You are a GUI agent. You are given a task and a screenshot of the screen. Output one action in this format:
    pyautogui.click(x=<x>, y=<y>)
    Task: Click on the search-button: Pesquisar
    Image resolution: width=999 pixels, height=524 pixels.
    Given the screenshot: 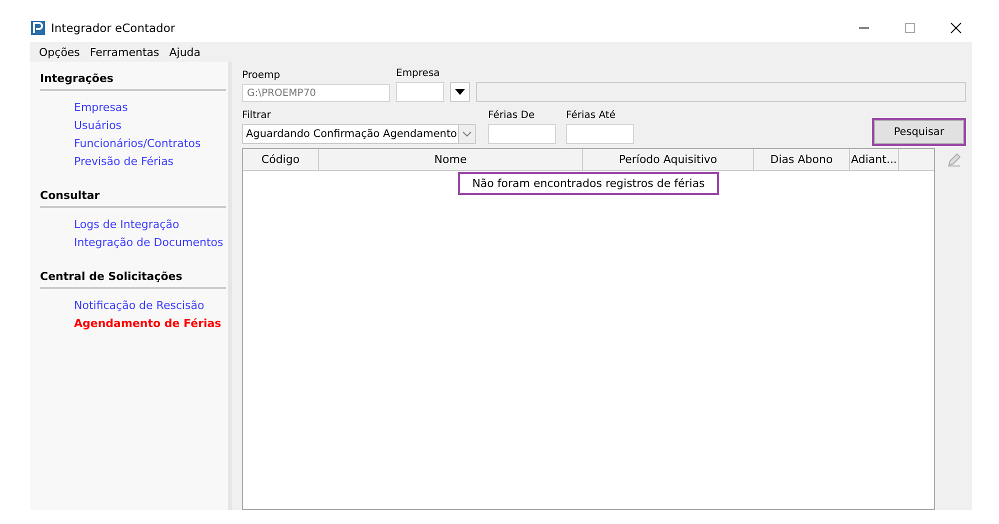 What is the action you would take?
    pyautogui.click(x=919, y=132)
    